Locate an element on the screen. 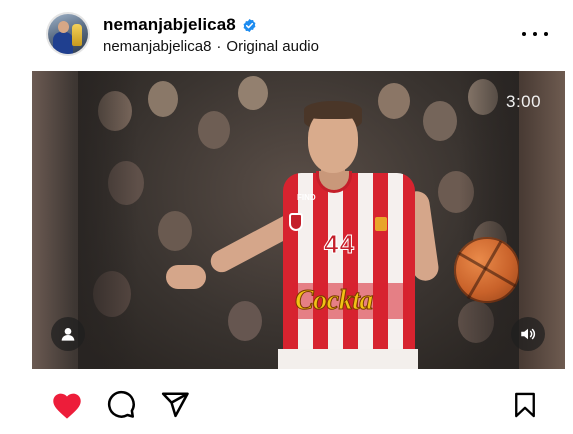 This screenshot has height=434, width=573. player-hand is located at coordinates (186, 277).